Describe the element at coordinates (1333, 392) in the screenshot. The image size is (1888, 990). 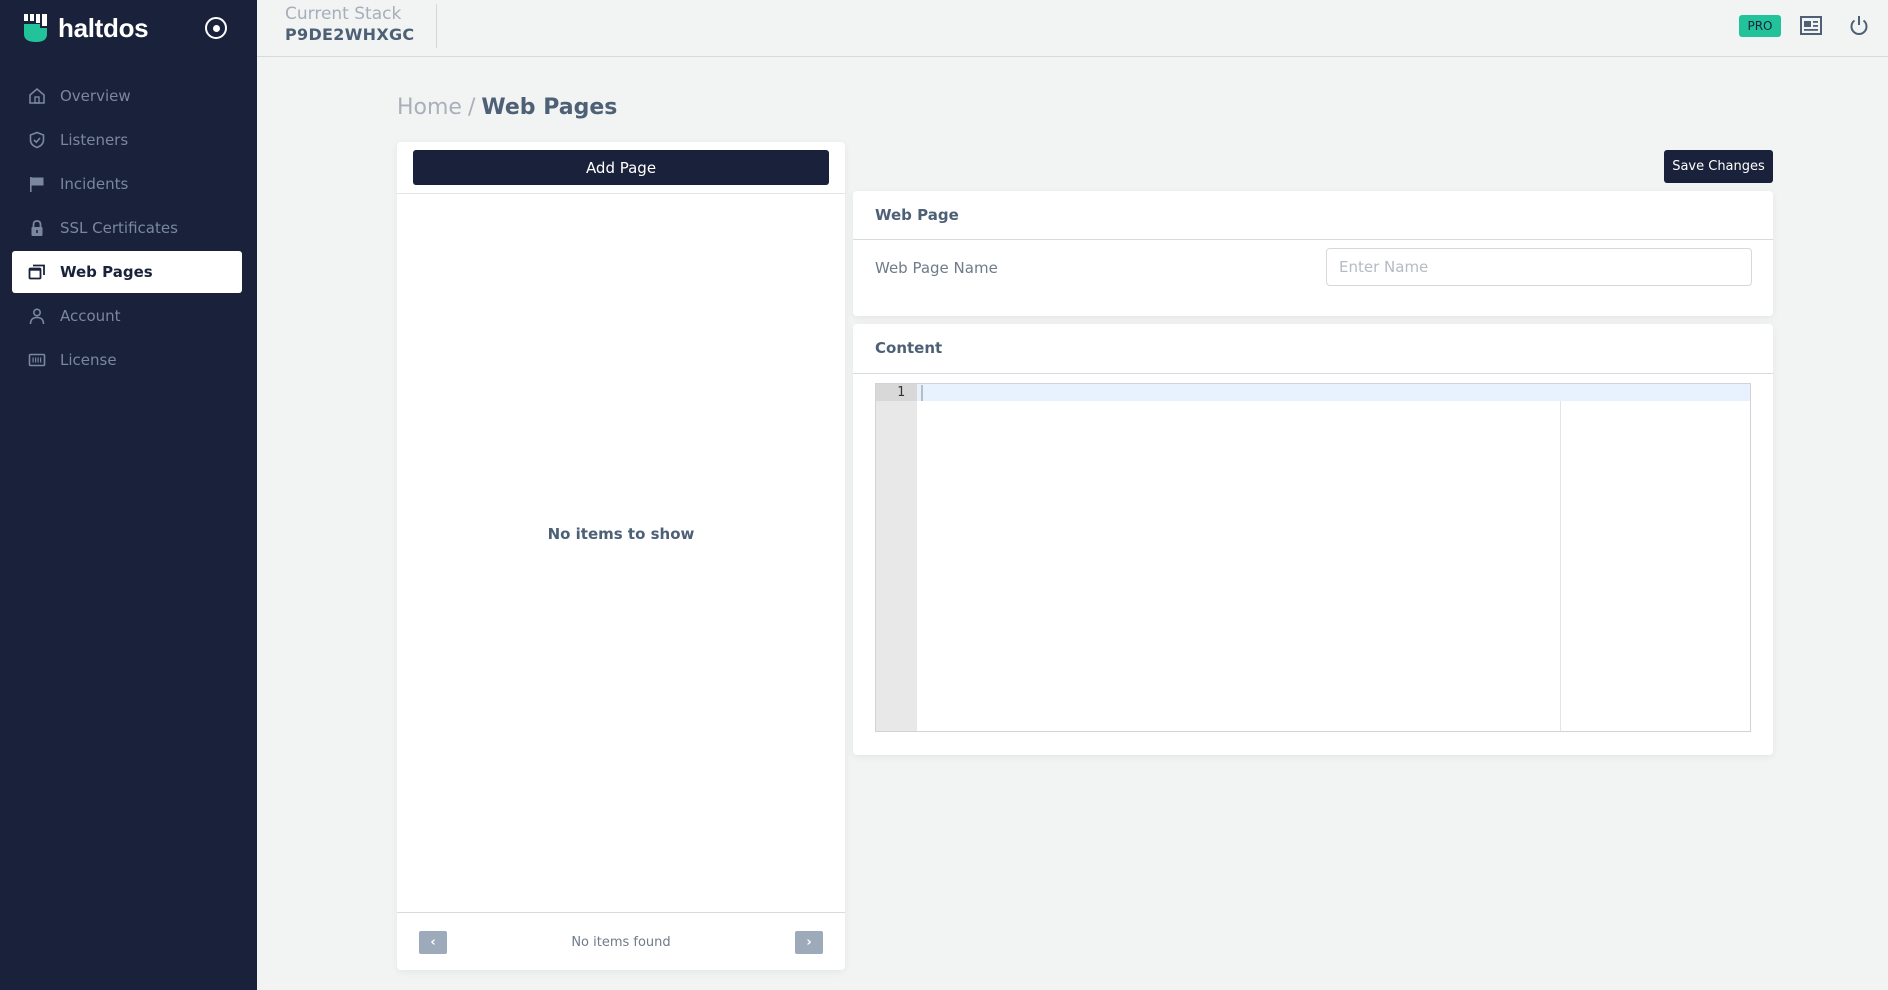
I see `active-line-highlight` at that location.